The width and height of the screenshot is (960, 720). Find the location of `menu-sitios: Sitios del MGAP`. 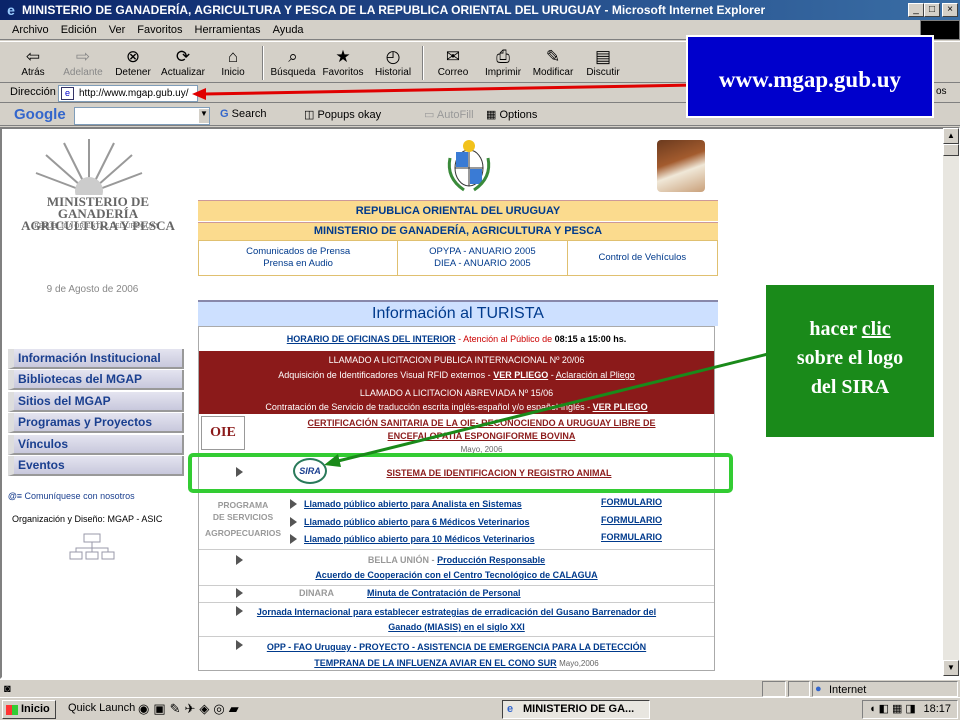

menu-sitios: Sitios del MGAP is located at coordinates (96, 401).